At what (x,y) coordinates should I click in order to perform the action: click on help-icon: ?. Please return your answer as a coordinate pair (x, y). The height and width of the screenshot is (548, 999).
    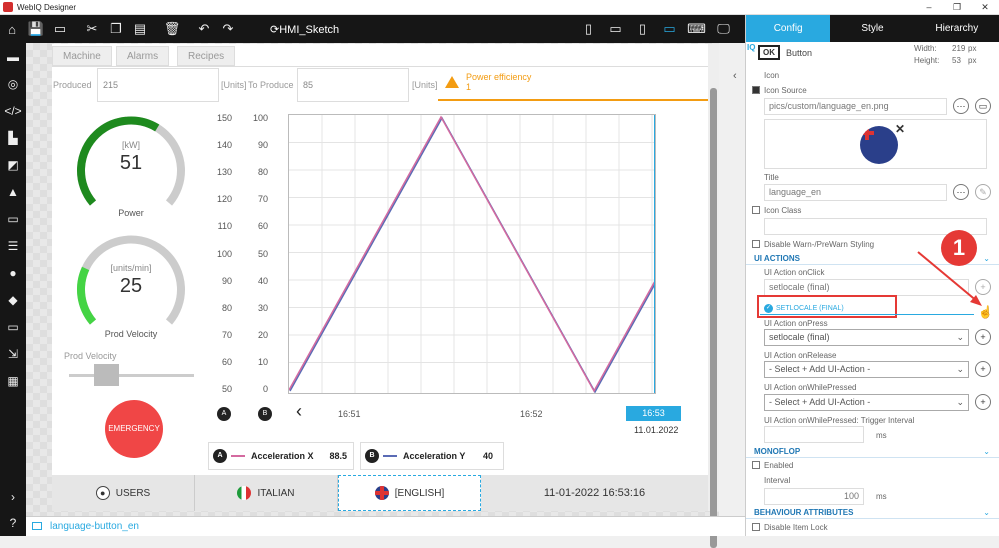
    Looking at the image, I should click on (13, 522).